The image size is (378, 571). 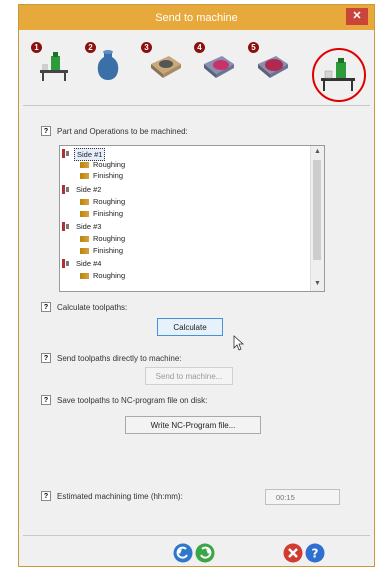 I want to click on tree-scrollbar: ▲ ▼, so click(x=317, y=218).